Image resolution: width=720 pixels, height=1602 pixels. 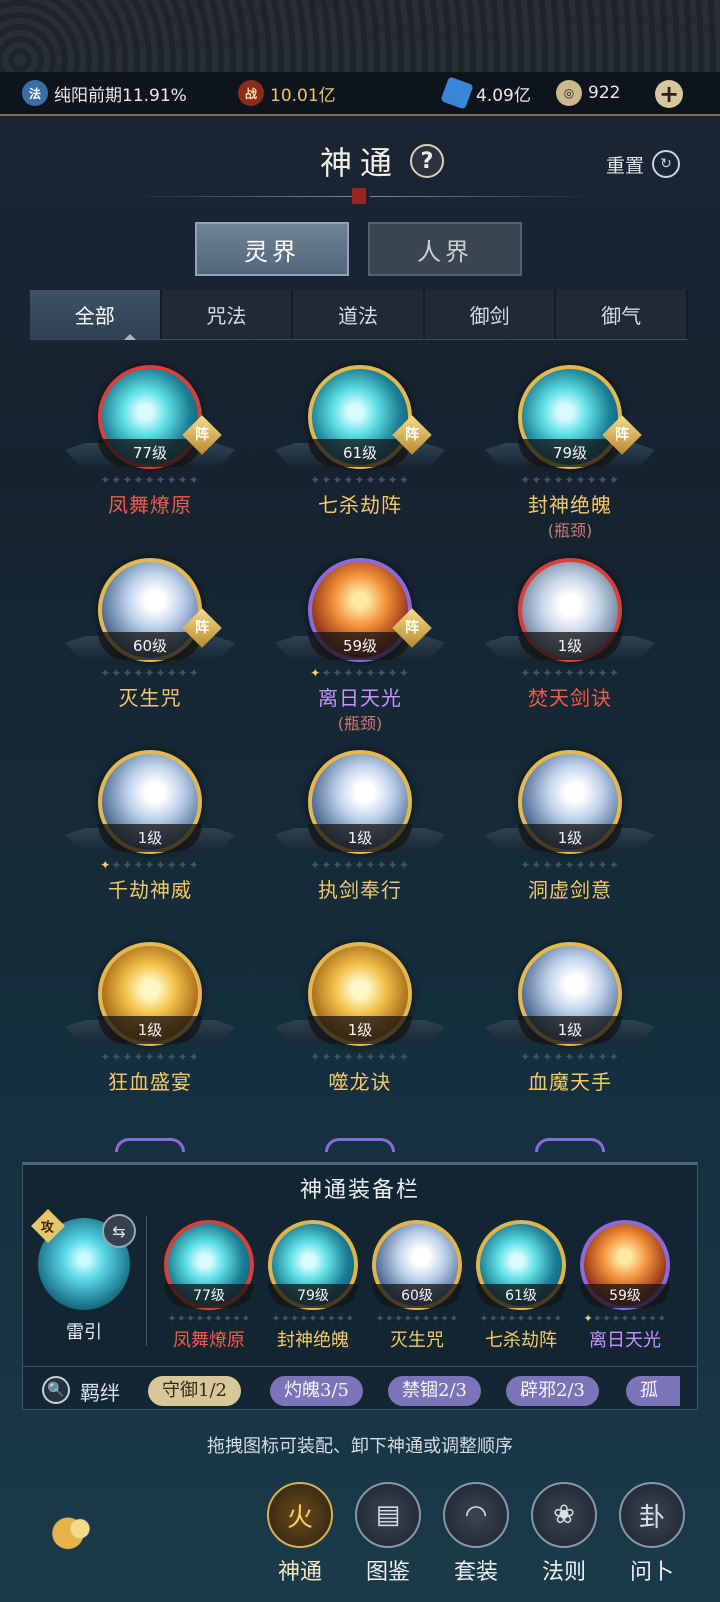 I want to click on skill-name: 灭生咒, so click(x=150, y=698).